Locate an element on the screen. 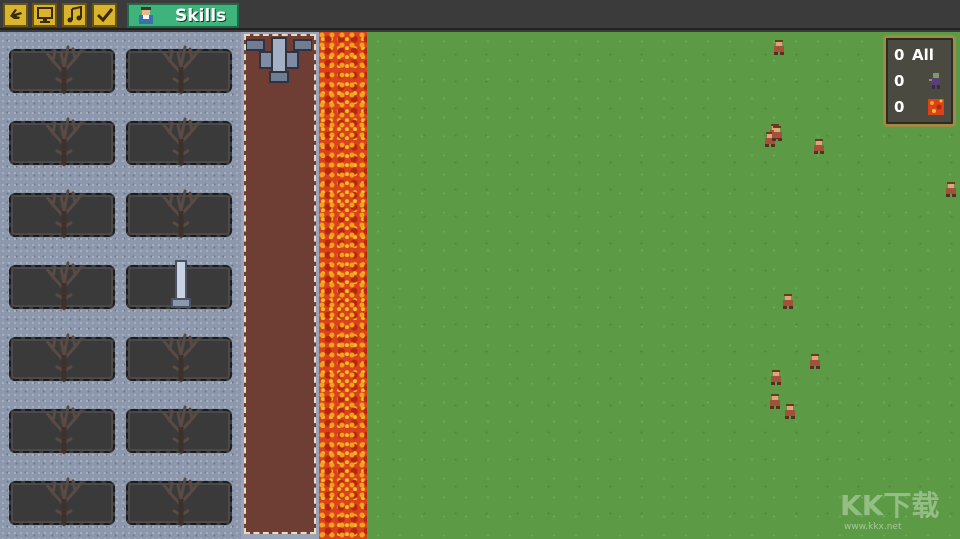  path-column is located at coordinates (280, 285).